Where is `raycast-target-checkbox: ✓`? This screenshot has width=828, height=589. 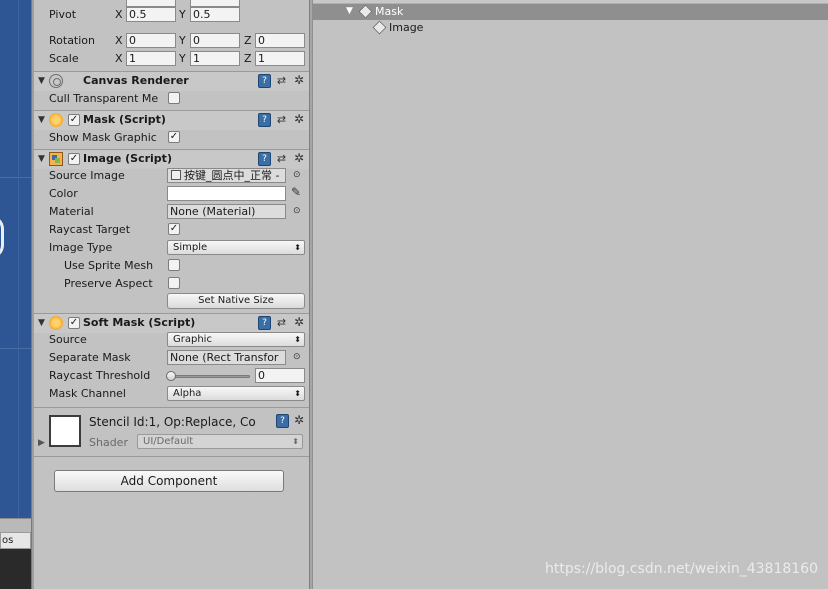 raycast-target-checkbox: ✓ is located at coordinates (174, 229).